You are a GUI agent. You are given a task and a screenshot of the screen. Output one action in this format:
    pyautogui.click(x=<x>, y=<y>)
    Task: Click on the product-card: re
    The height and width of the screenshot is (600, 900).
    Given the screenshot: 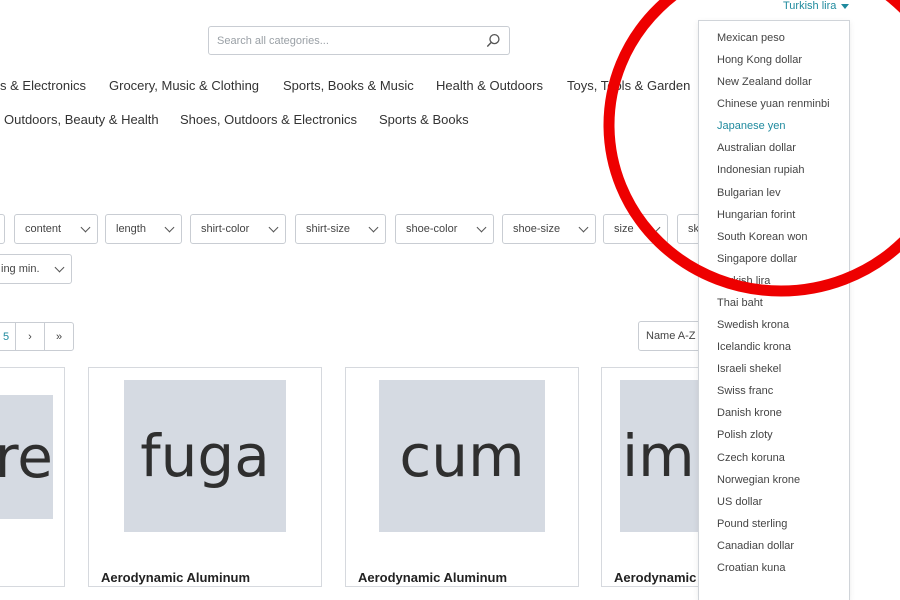 What is the action you would take?
    pyautogui.click(x=32, y=477)
    